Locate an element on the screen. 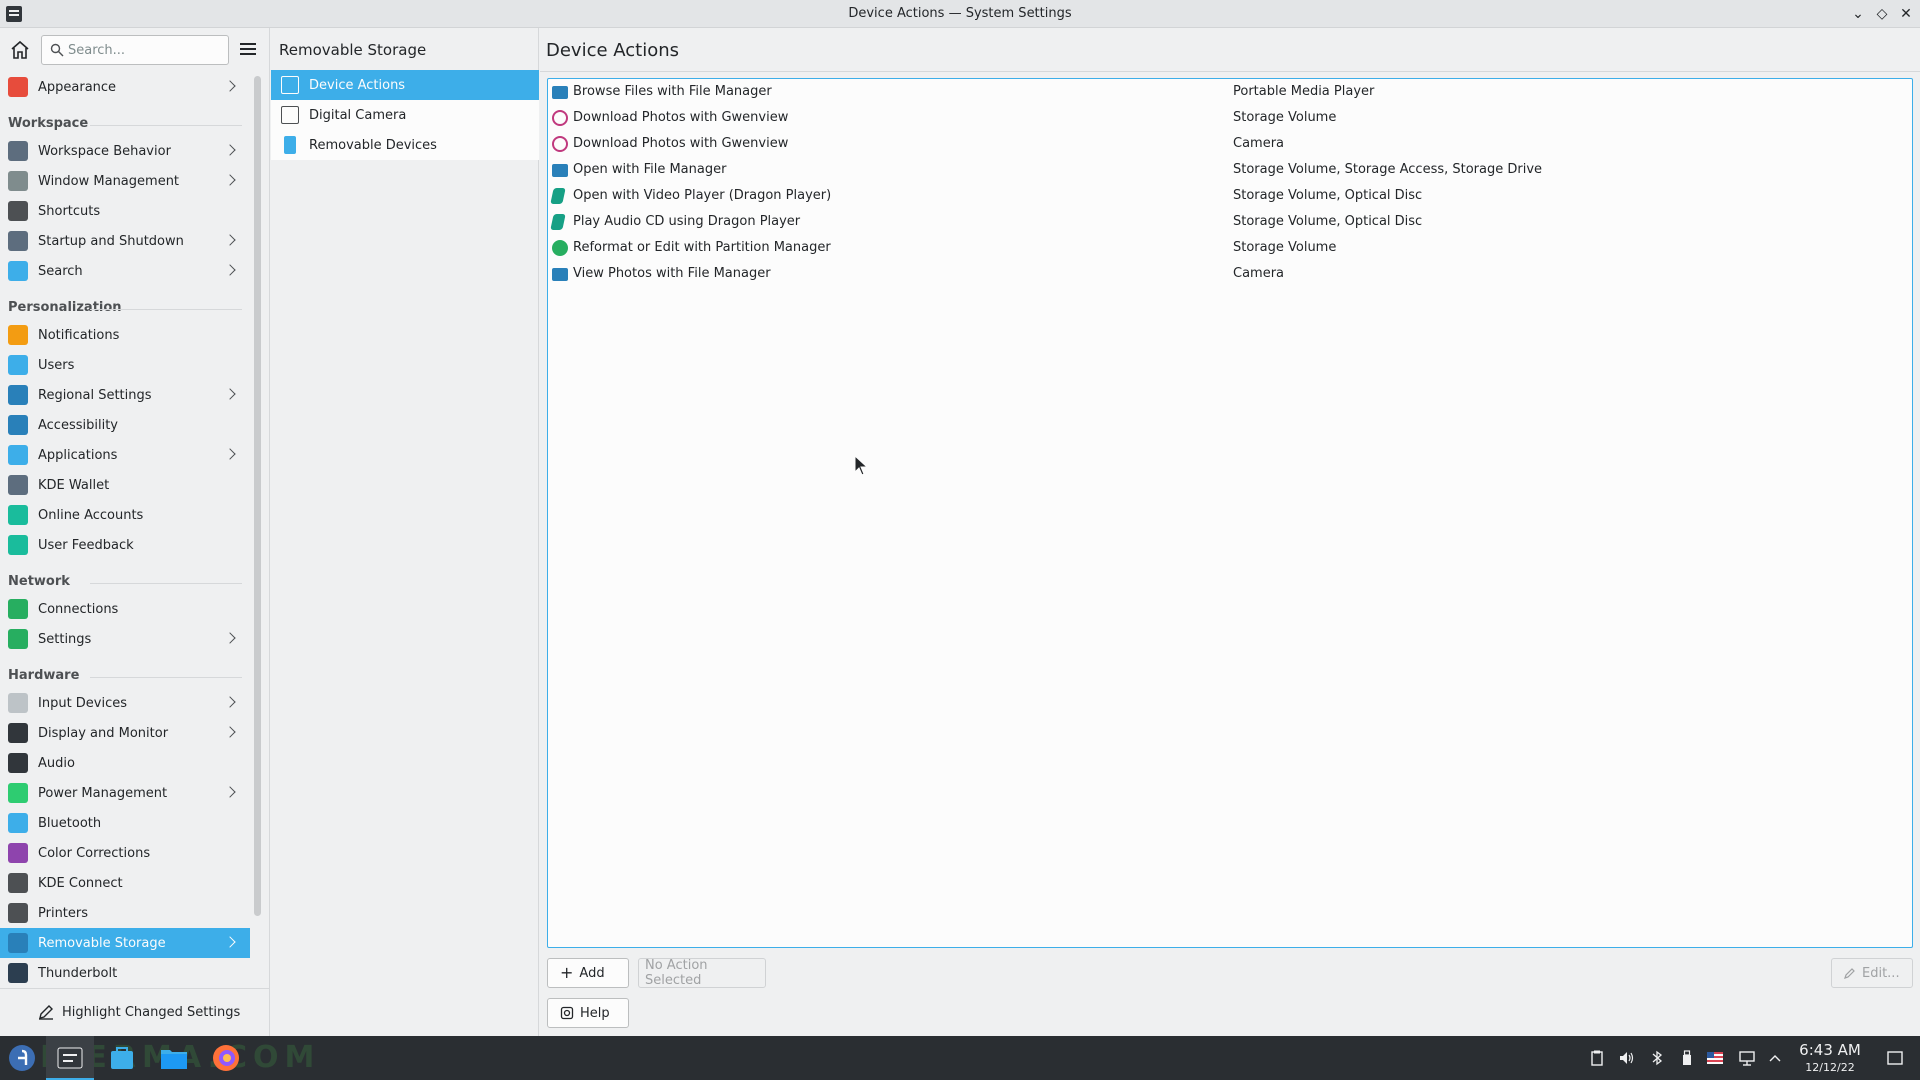 The height and width of the screenshot is (1080, 1920). sidebar-item-label: Power Management is located at coordinates (103, 793).